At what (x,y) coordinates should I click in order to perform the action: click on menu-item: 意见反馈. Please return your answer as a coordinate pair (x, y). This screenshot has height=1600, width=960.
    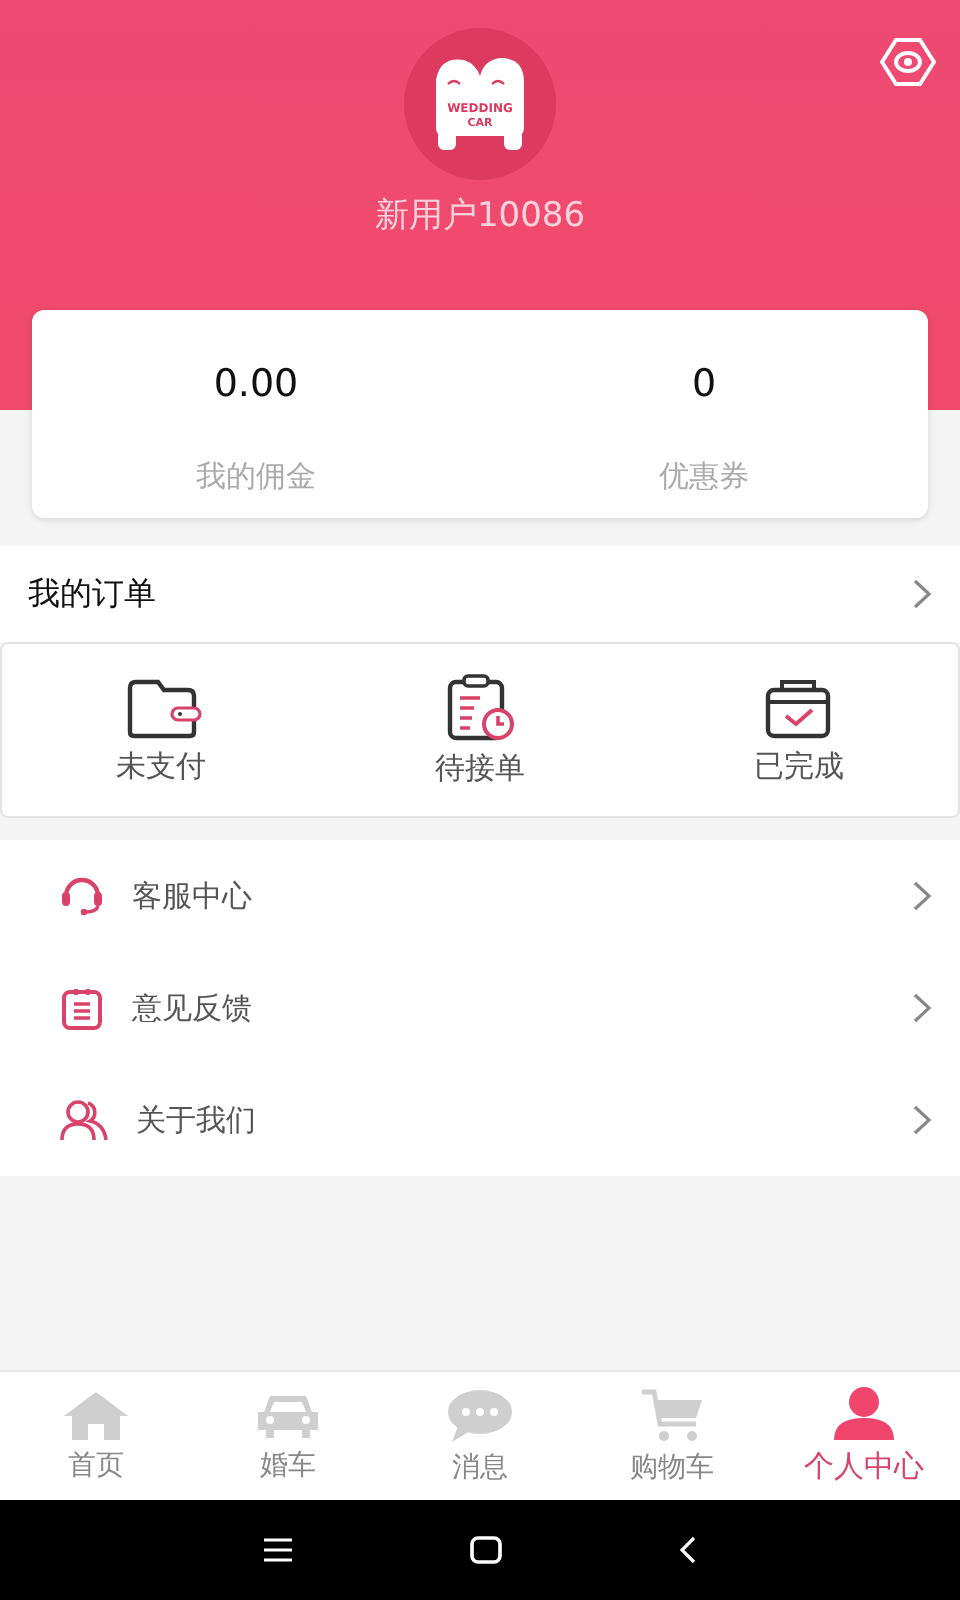
    Looking at the image, I should click on (480, 1008).